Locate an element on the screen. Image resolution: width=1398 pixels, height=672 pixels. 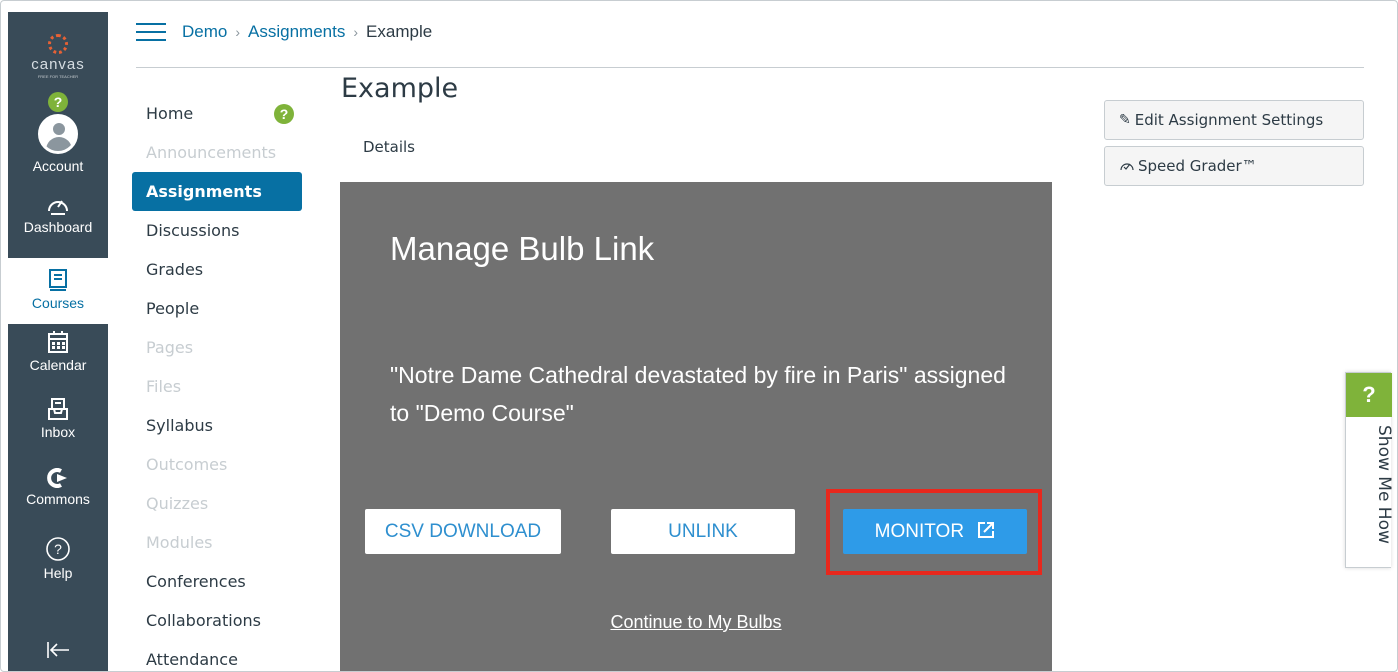
account-avatar-icon is located at coordinates (58, 134).